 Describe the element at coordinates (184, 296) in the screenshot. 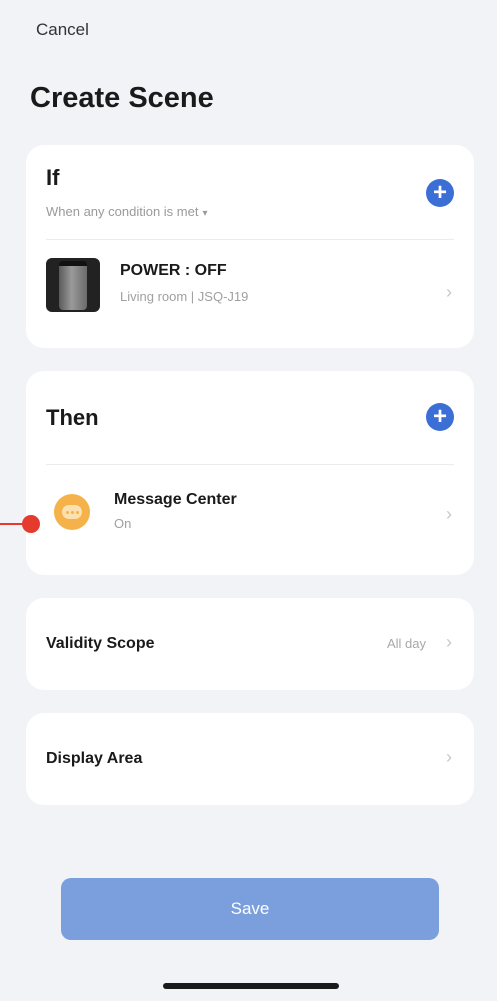

I see `condition-subtitle: Living room | JSQ-J19` at that location.